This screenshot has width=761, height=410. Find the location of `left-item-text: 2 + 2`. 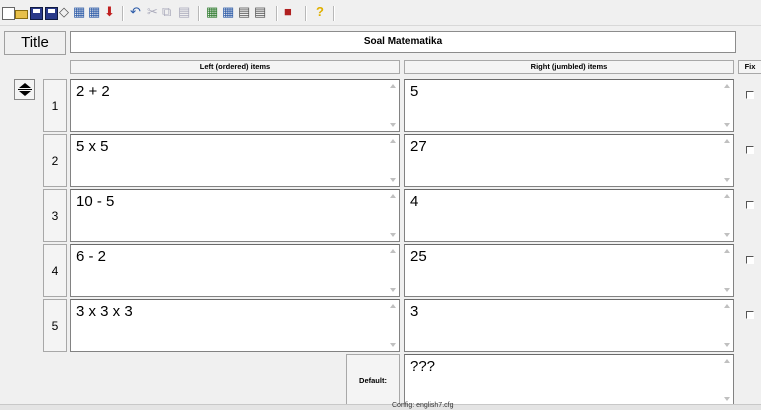

left-item-text: 2 + 2 is located at coordinates (93, 91).